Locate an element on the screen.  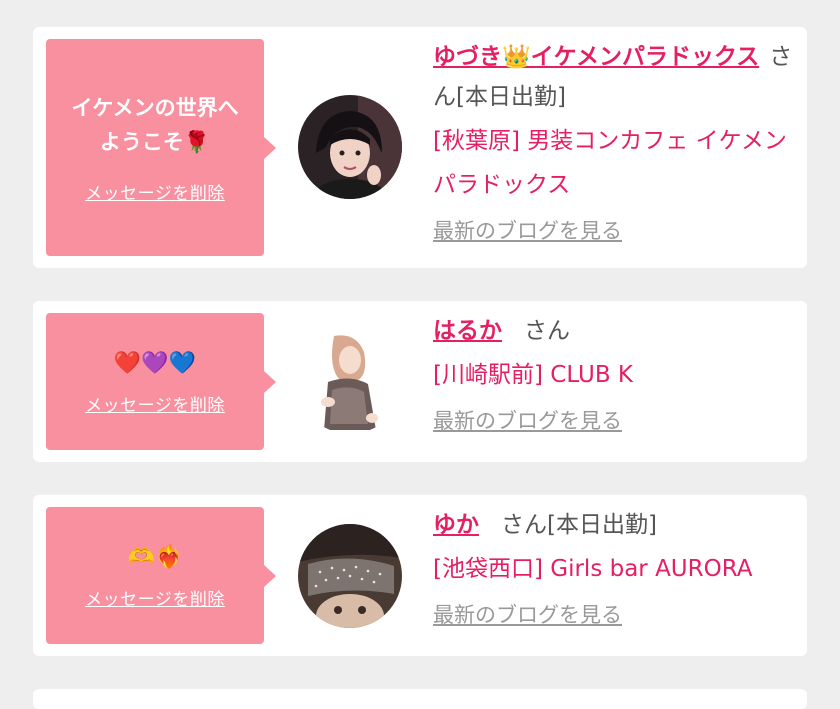
message-bubble: 🫶❤️‍🔥 メッセージを削除 is located at coordinates (161, 575).